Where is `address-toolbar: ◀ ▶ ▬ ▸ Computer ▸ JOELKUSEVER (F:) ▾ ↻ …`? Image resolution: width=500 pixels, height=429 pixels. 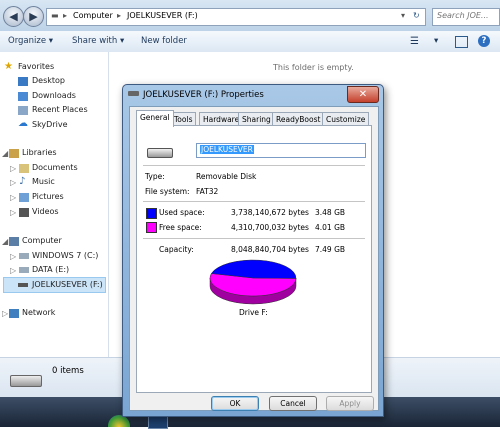
address-toolbar: ◀ ▶ ▬ ▸ Computer ▸ JOELKUSEVER (F:) ▾ ↻ … is located at coordinates (250, 16).